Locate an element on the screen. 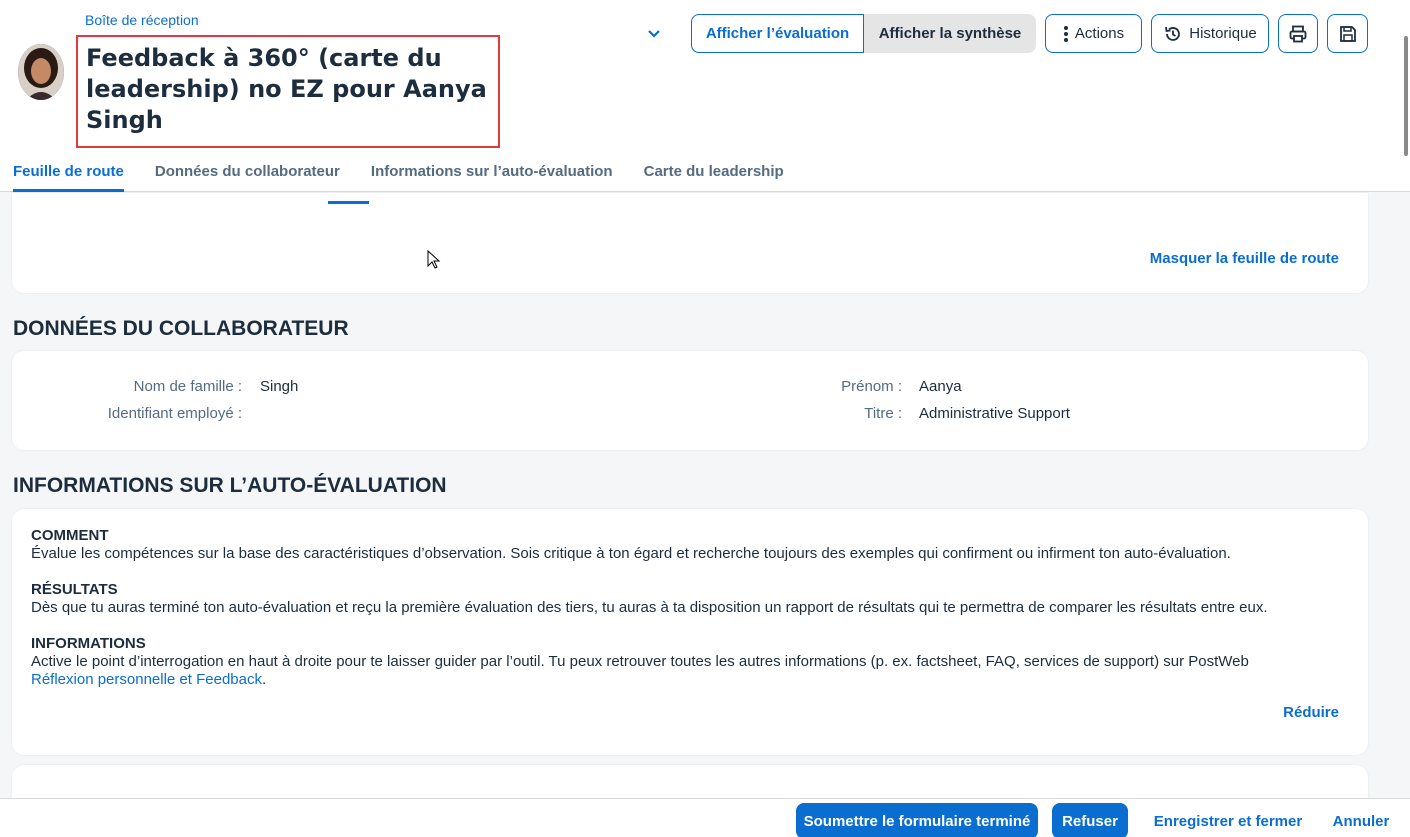 This screenshot has height=837, width=1410. chevron-down-icon is located at coordinates (654, 34).